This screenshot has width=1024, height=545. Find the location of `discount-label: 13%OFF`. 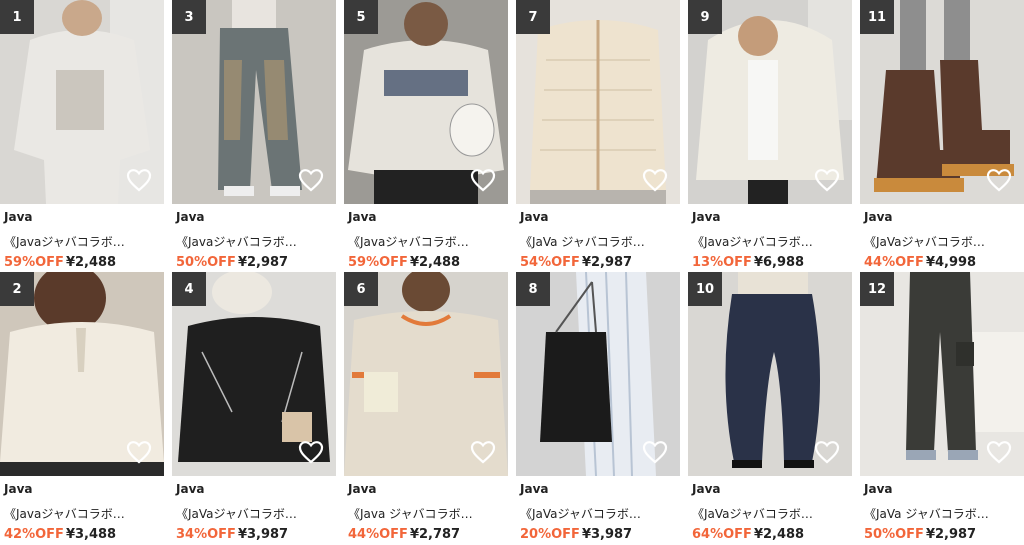

discount-label: 13%OFF is located at coordinates (722, 262).